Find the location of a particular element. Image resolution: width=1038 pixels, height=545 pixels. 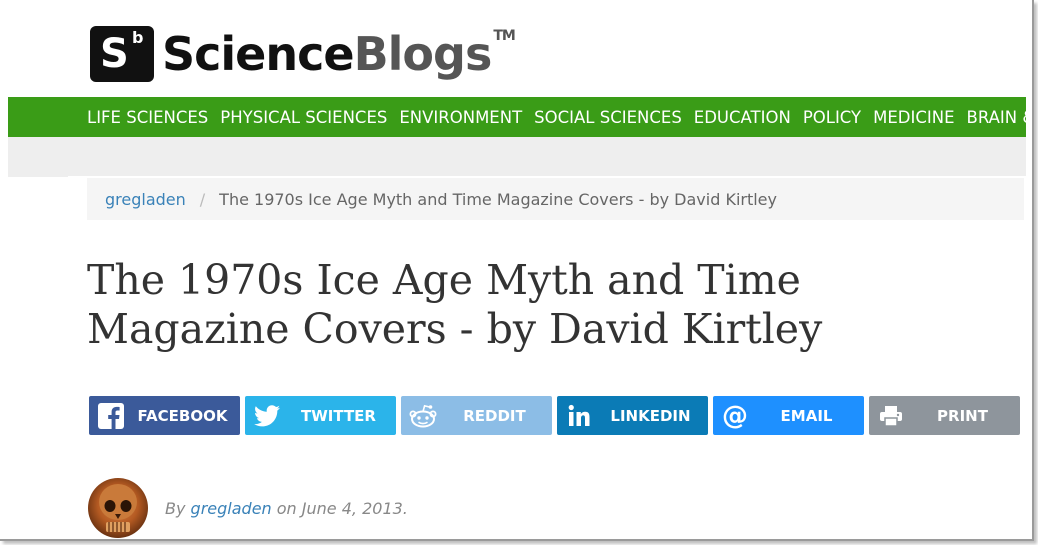

logo-wordmark: Science Blogs TM is located at coordinates (339, 54).